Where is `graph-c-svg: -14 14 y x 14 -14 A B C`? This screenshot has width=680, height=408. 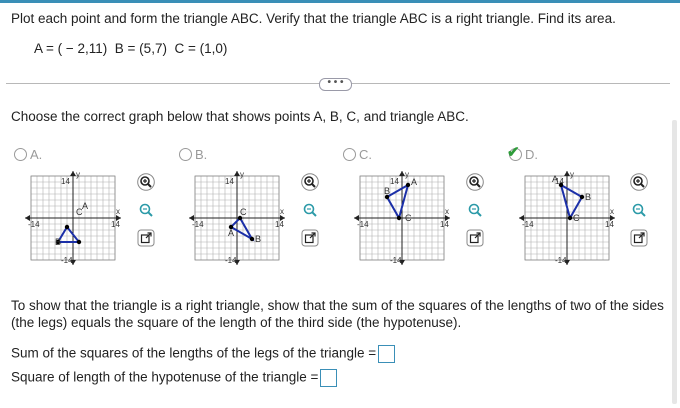 graph-c-svg: -14 14 y x 14 -14 A B C is located at coordinates (402, 217).